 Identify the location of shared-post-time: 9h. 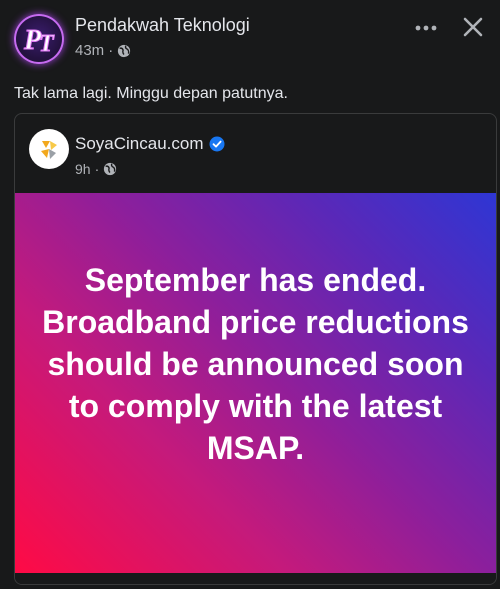
(83, 169).